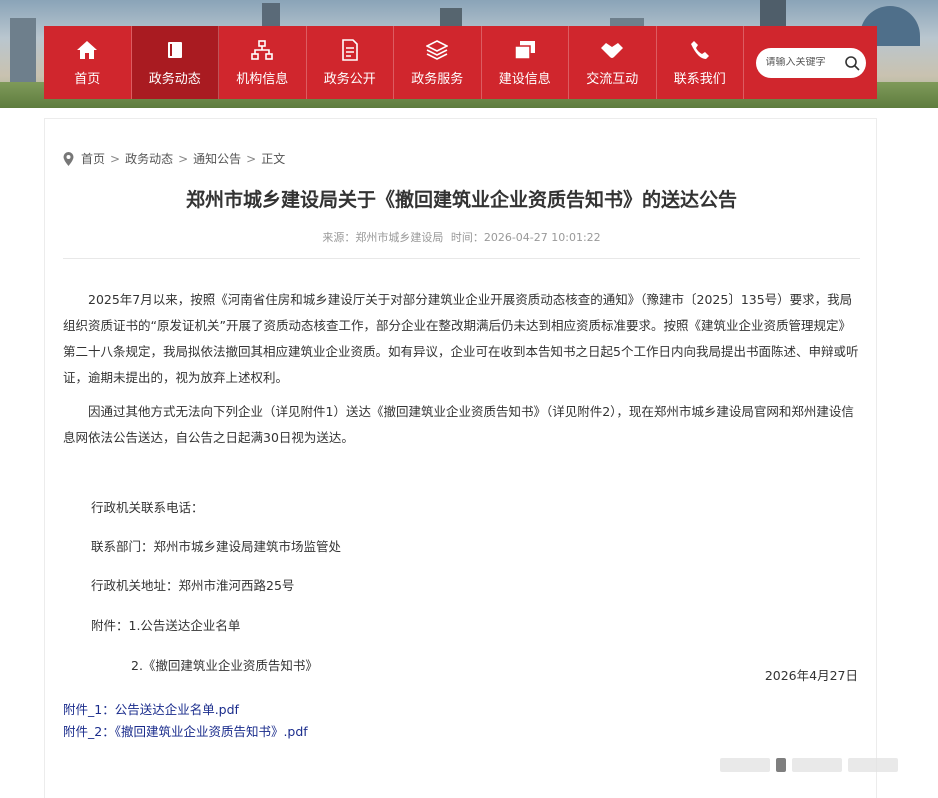  Describe the element at coordinates (461, 200) in the screenshot. I see `page-title: 郑州市城乡建设局关于《撤回建筑业企业资质告知书》的送达公告` at that location.